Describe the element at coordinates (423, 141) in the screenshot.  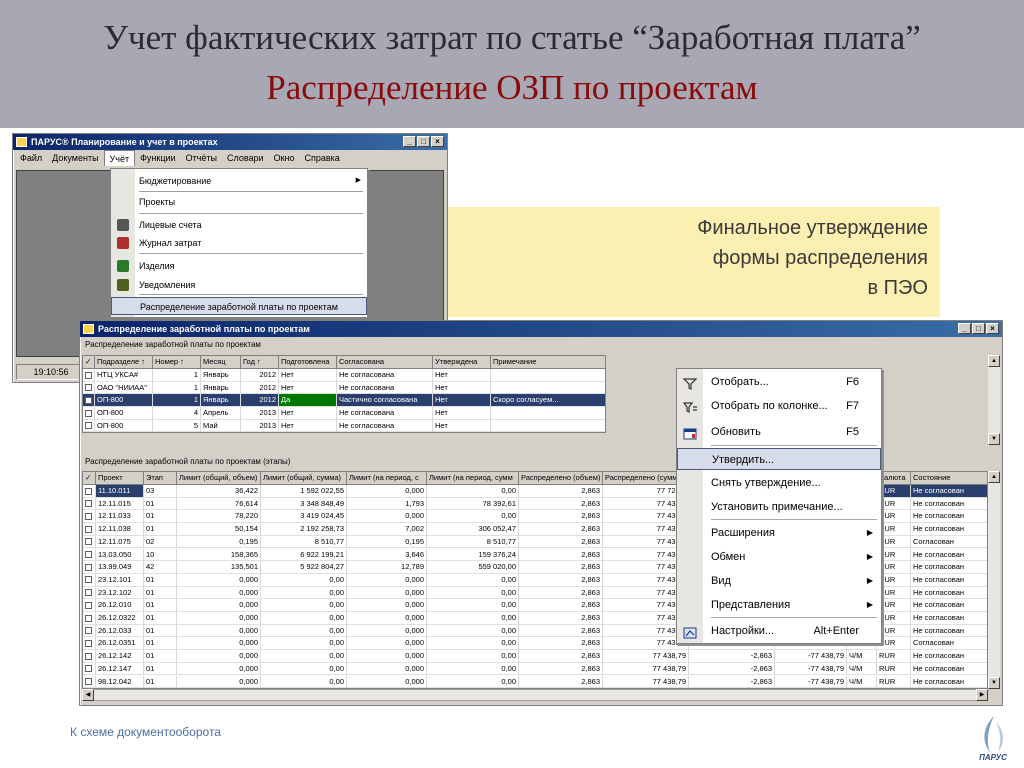
I see `maximize-button: □` at that location.